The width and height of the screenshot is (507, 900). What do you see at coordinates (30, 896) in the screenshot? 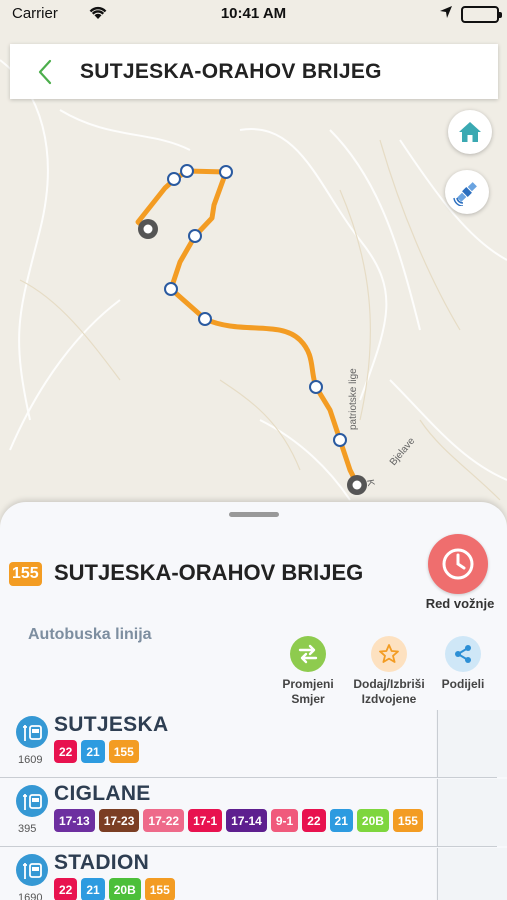
I see `stop-number: 1690` at bounding box center [30, 896].